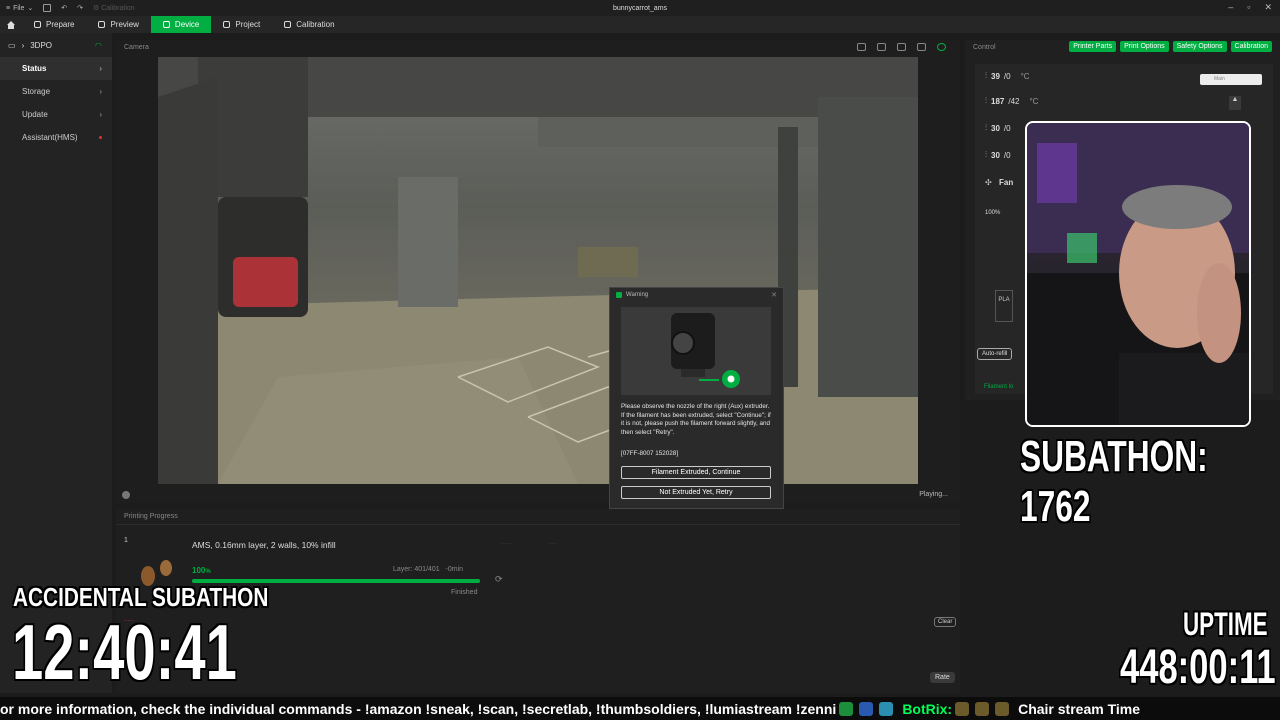 Image resolution: width=1280 pixels, height=720 pixels. What do you see at coordinates (1079, 708) in the screenshot?
I see `ticker-tail: Chair stream Time` at bounding box center [1079, 708].